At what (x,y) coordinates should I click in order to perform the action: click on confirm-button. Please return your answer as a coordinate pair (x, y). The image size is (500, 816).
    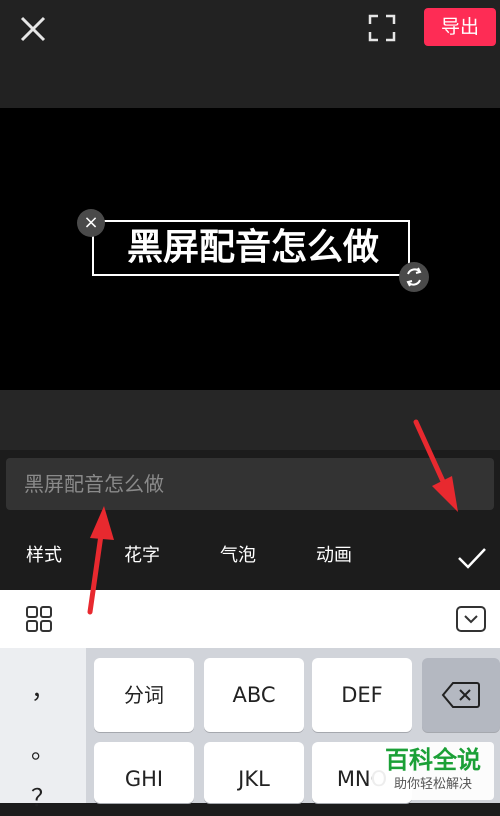
    Looking at the image, I should click on (472, 558).